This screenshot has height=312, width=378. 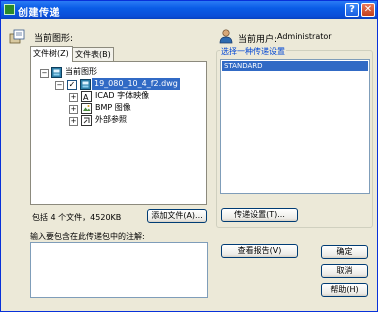 What do you see at coordinates (304, 36) in the screenshot?
I see `current-user-value: Administrator` at bounding box center [304, 36].